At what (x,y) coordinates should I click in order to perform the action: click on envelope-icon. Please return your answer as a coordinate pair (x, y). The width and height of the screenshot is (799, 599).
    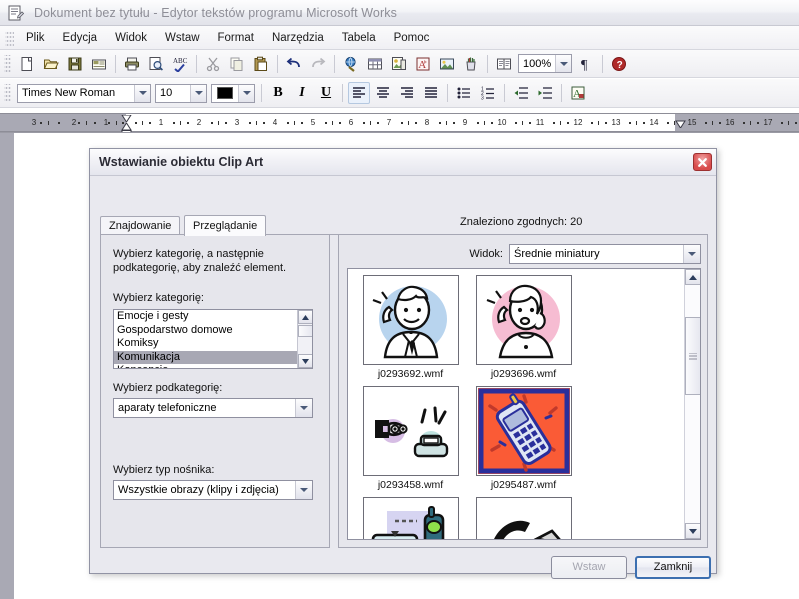
    Looking at the image, I should click on (99, 64).